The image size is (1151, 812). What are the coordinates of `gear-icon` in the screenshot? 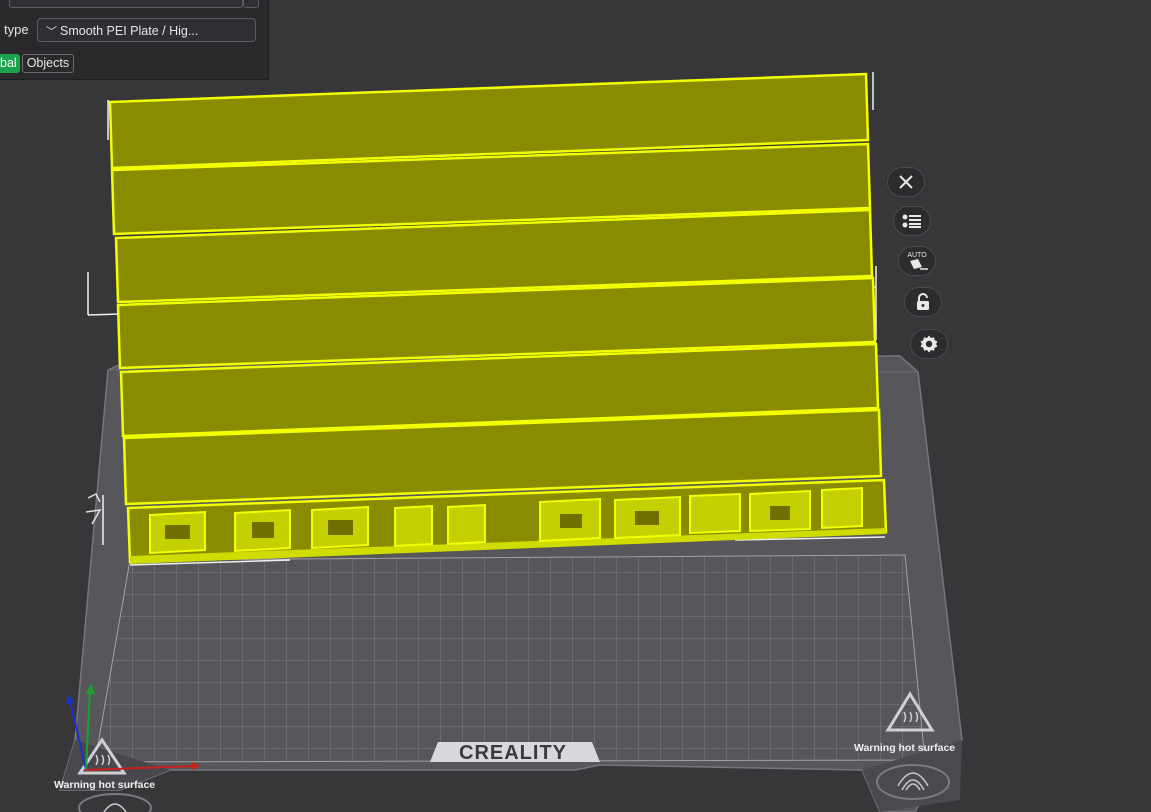 It's located at (929, 344).